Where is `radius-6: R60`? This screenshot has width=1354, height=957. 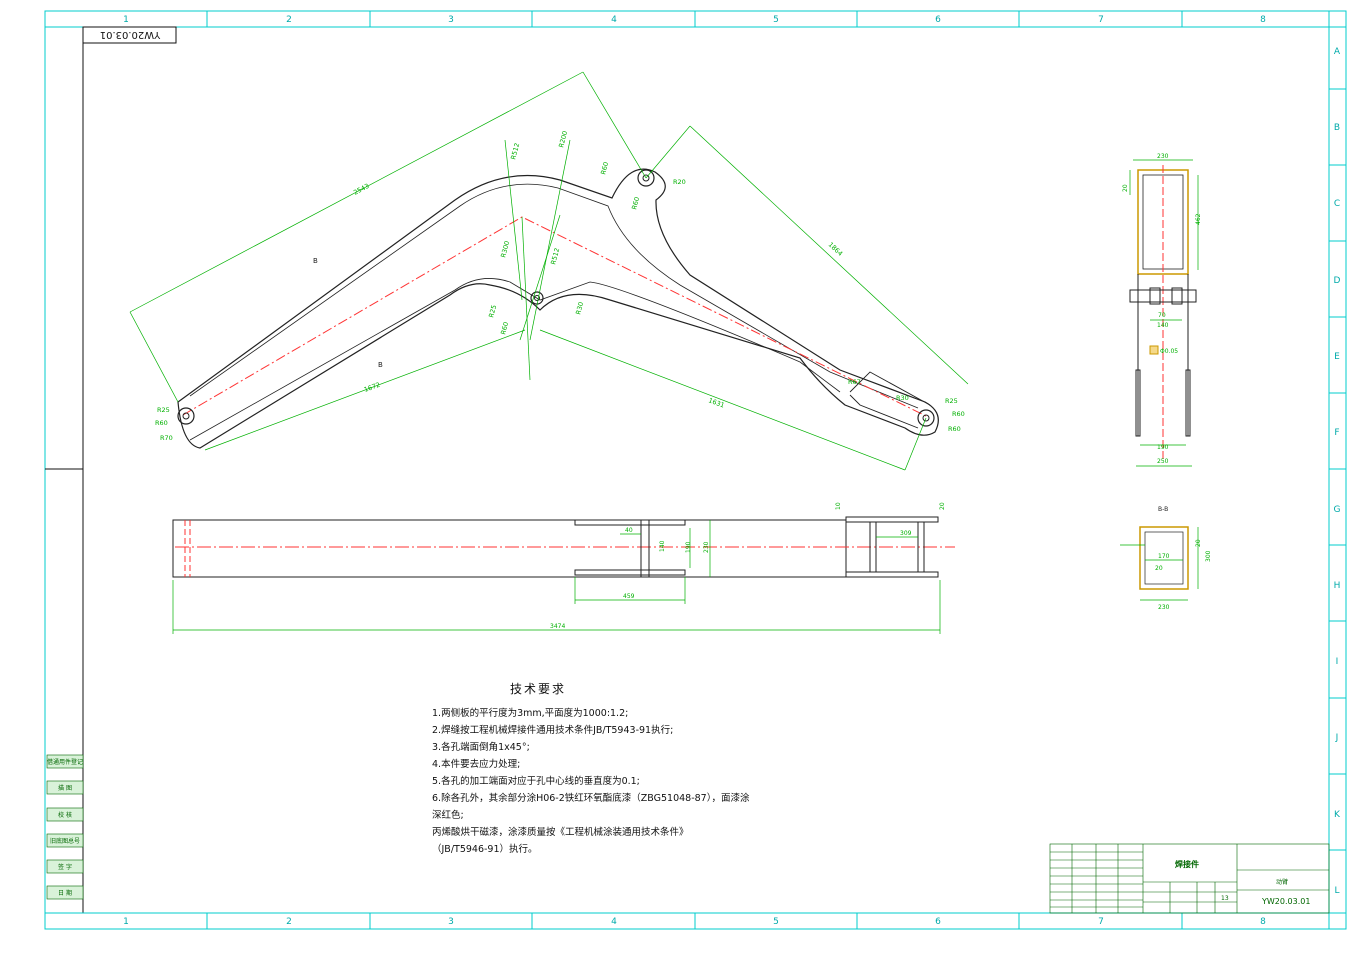 radius-6: R60 is located at coordinates (604, 168).